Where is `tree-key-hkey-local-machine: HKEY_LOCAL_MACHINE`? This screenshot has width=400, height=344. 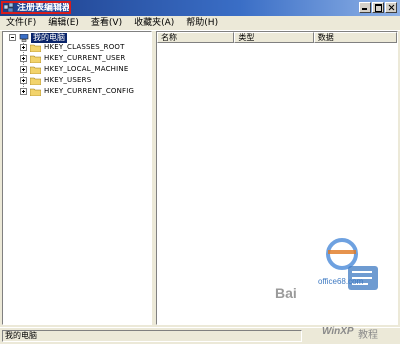
tree-key-hkey-local-machine: HKEY_LOCAL_MACHINE is located at coordinates (74, 69).